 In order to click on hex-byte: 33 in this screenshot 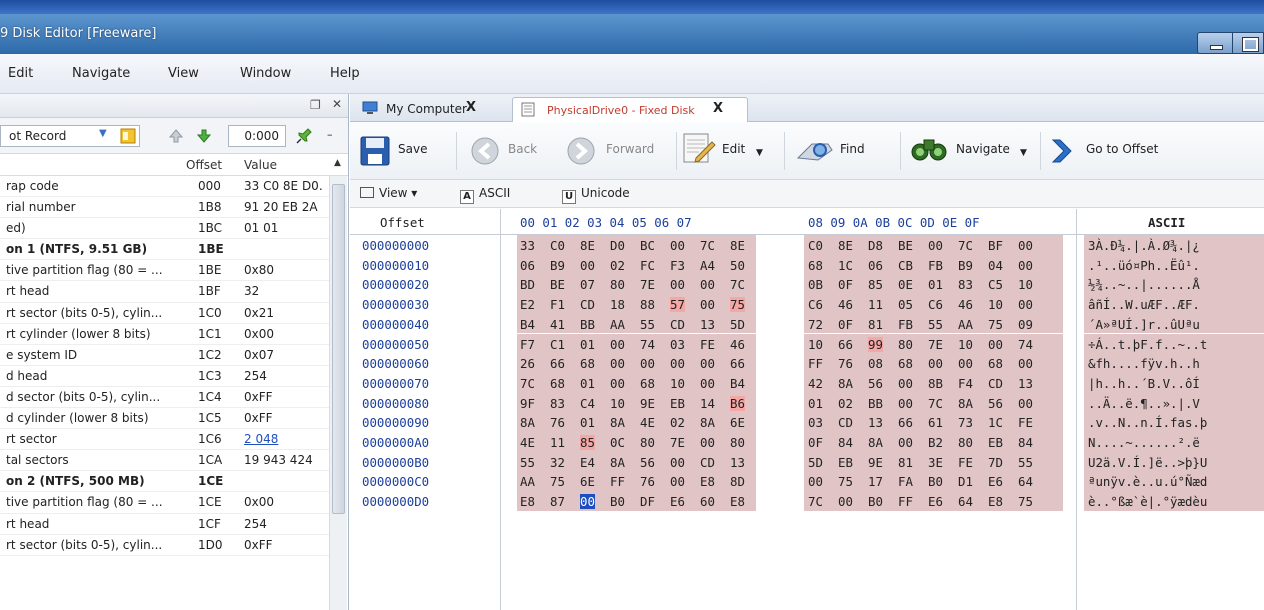, I will do `click(527, 245)`.